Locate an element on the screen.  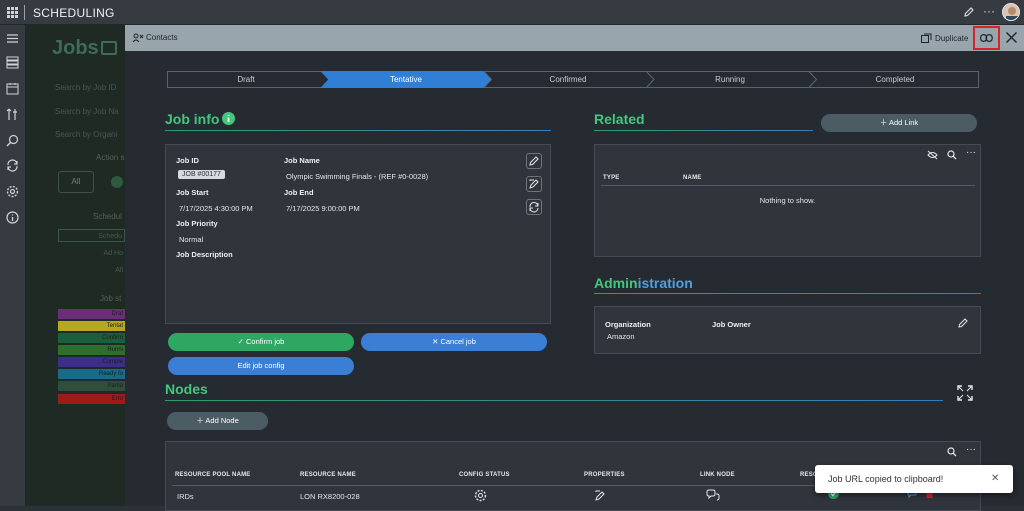
schedule-row: Ad Ho is located at coordinates (91, 253).